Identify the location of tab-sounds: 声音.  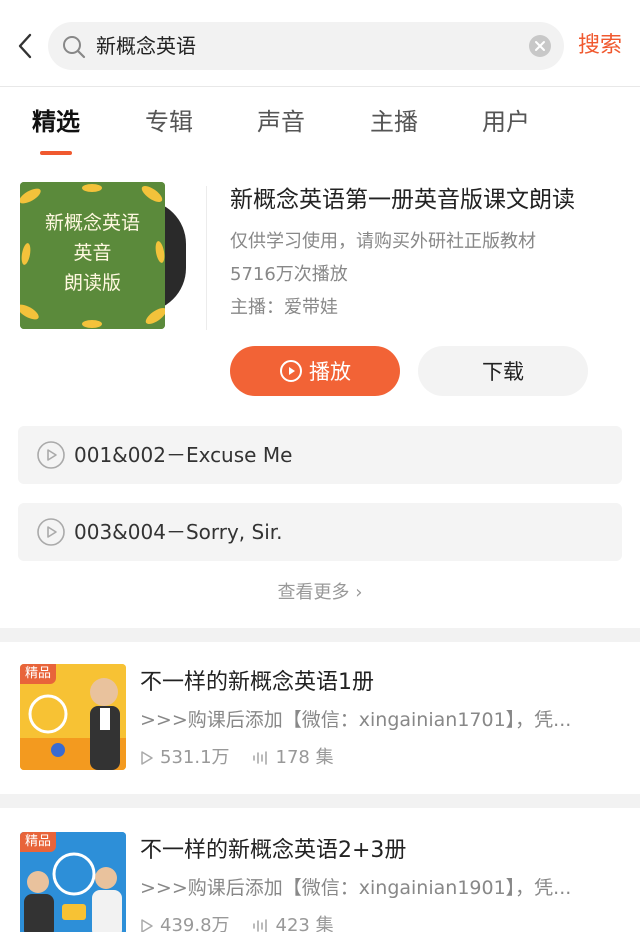
(281, 122).